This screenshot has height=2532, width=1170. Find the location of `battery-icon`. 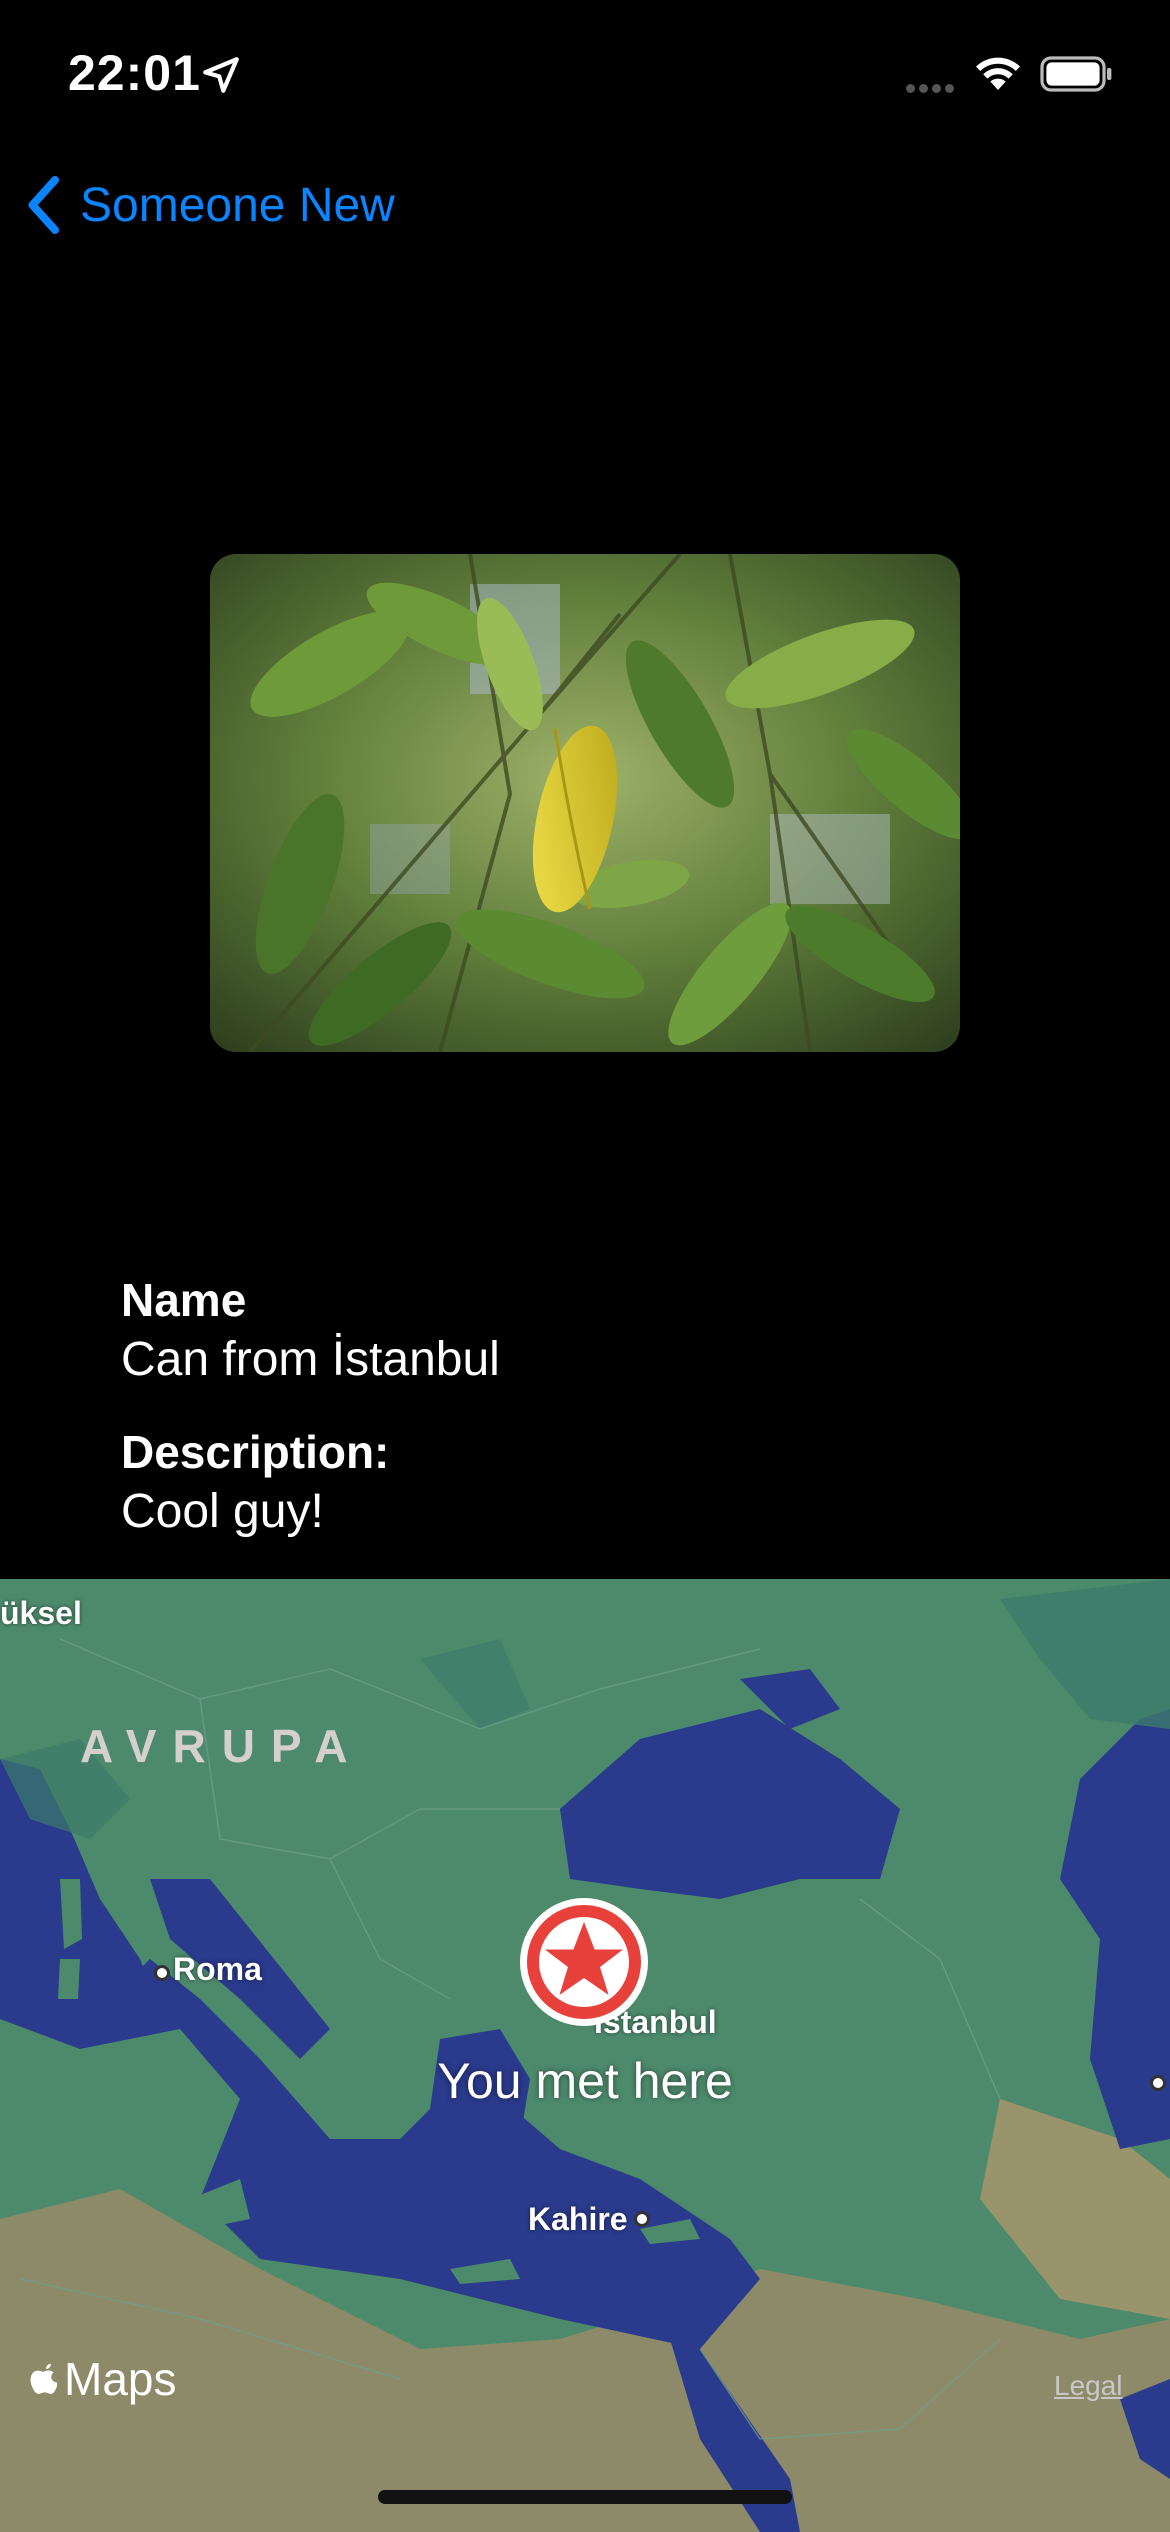

battery-icon is located at coordinates (1076, 74).